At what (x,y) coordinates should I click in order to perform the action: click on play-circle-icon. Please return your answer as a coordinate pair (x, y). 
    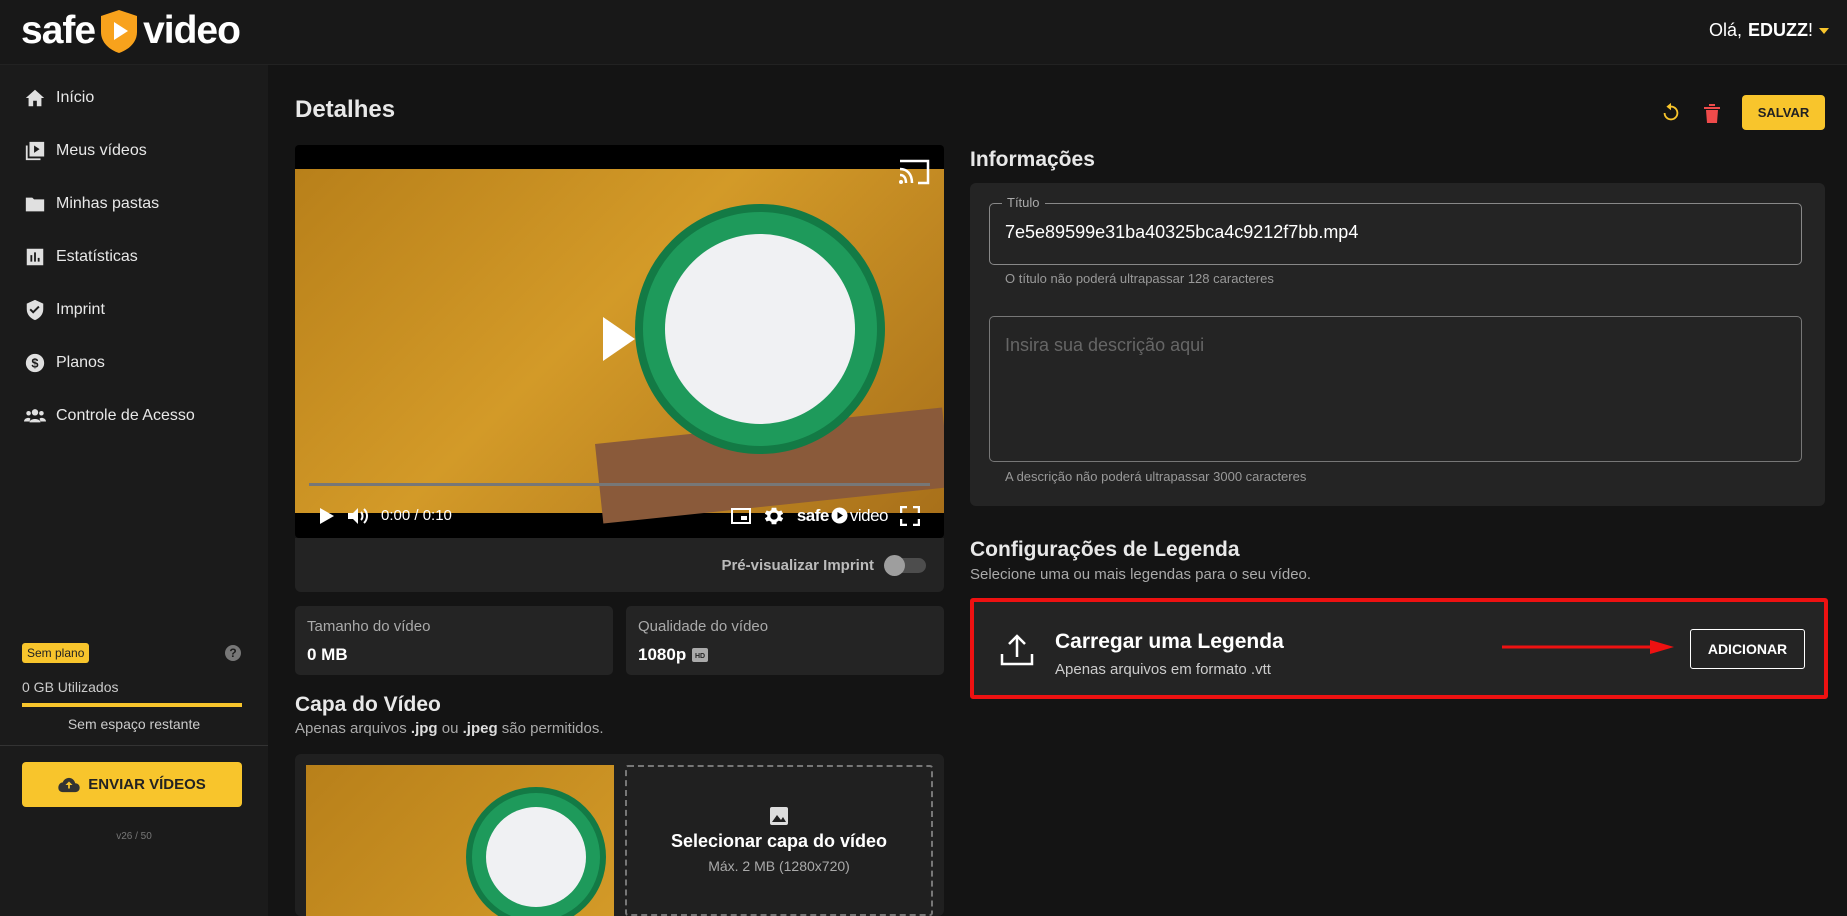
    Looking at the image, I should click on (839, 515).